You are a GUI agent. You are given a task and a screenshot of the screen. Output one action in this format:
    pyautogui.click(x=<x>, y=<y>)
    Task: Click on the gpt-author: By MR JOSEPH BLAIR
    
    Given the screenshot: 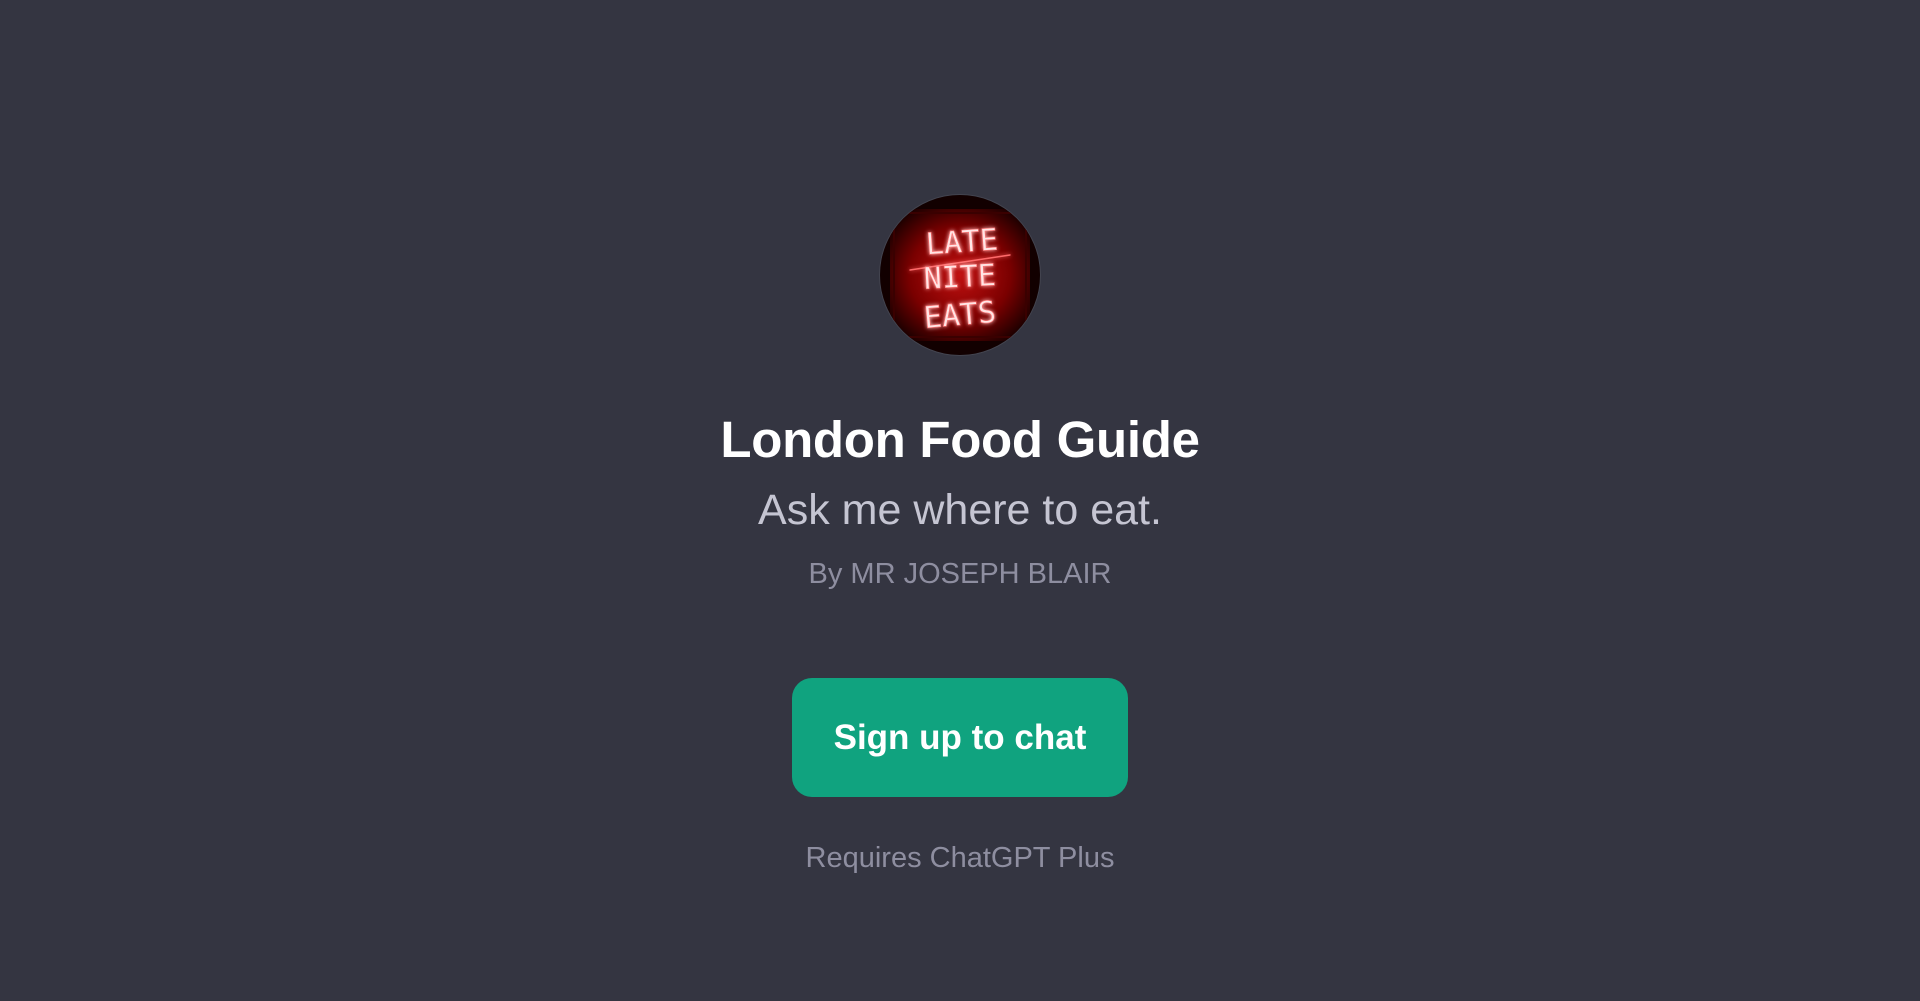 What is the action you would take?
    pyautogui.click(x=960, y=574)
    